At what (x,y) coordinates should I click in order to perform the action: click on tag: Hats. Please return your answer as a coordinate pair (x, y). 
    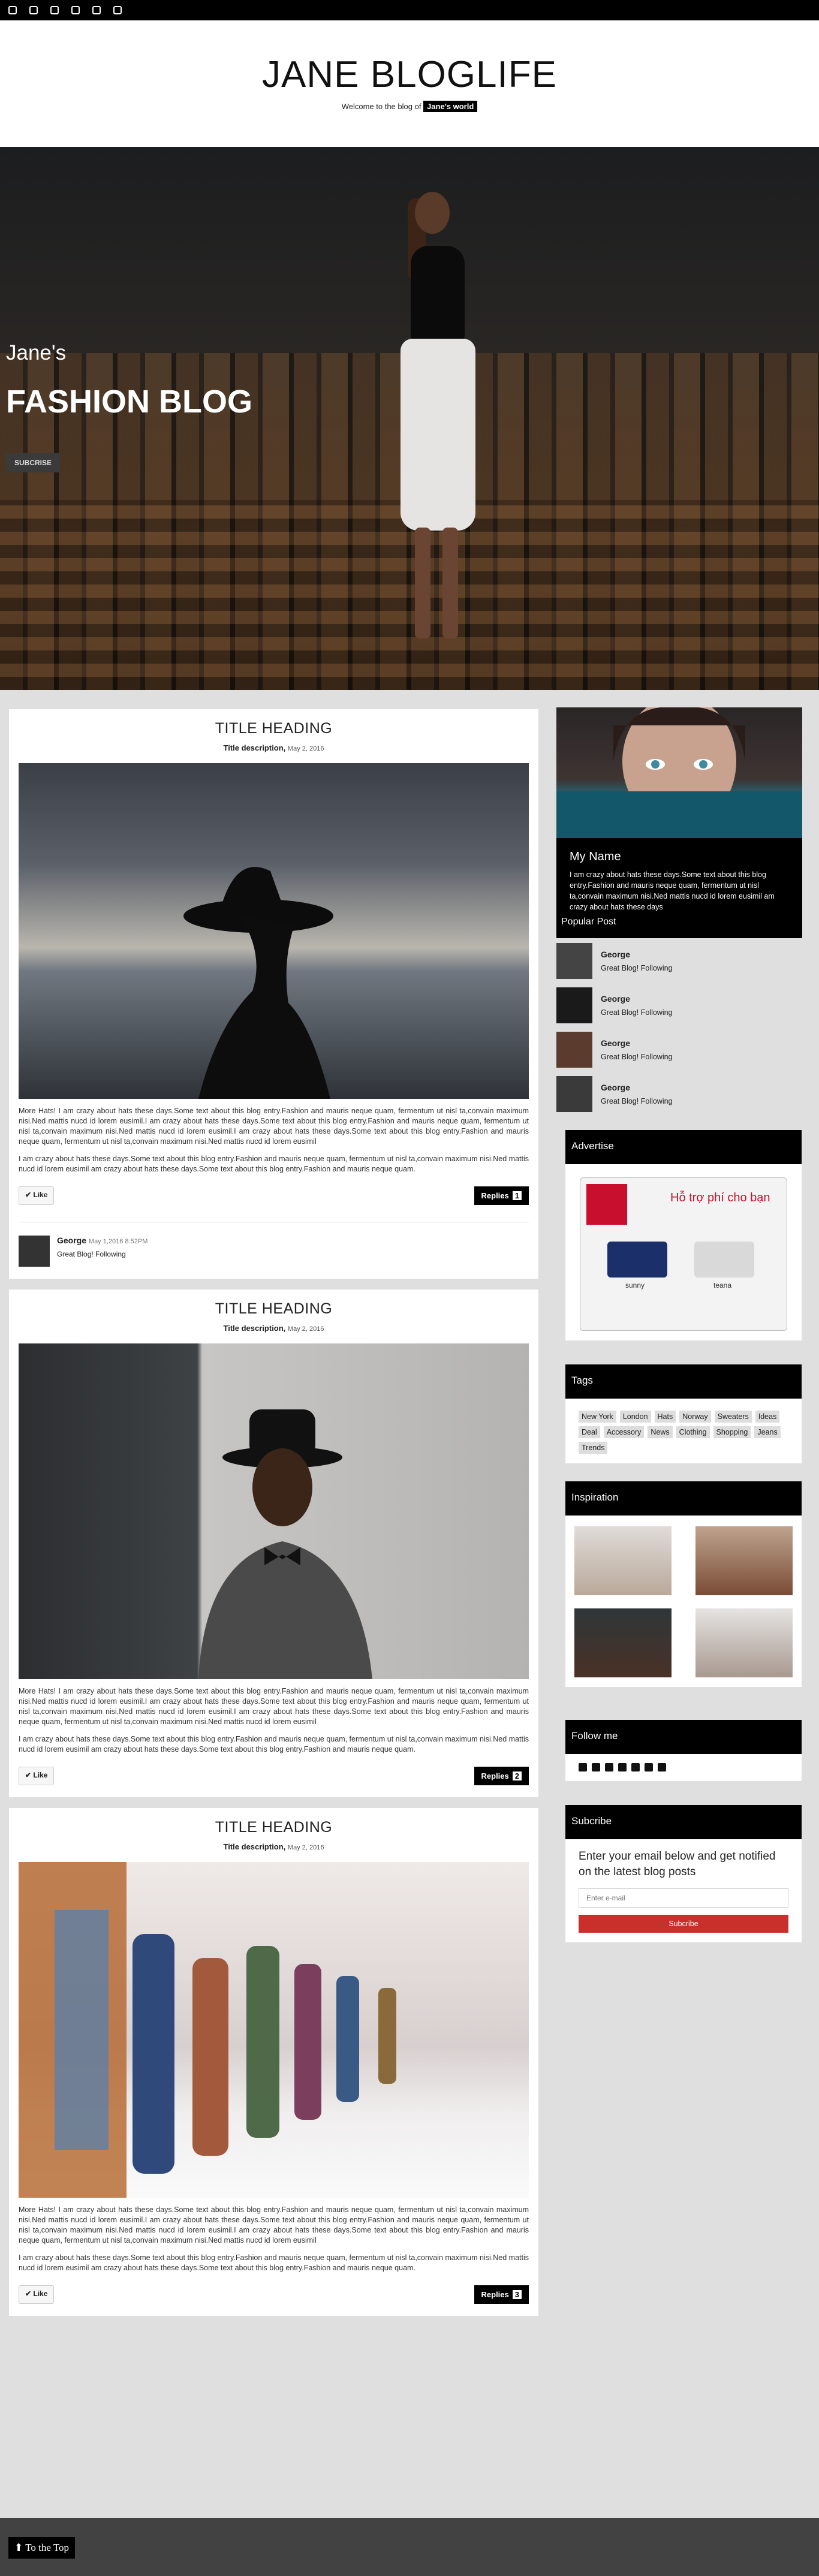
    Looking at the image, I should click on (665, 1417).